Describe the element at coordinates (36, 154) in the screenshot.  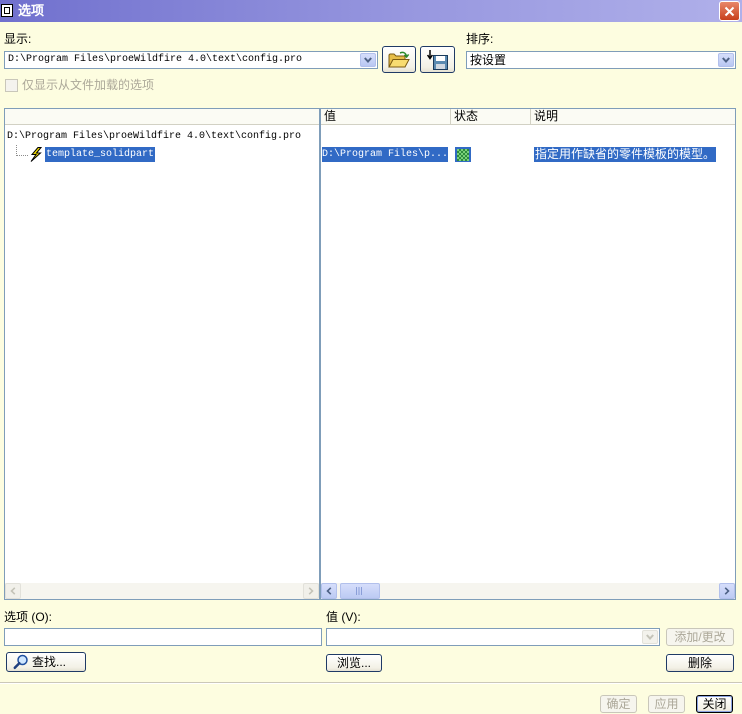
I see `lightning-icon` at that location.